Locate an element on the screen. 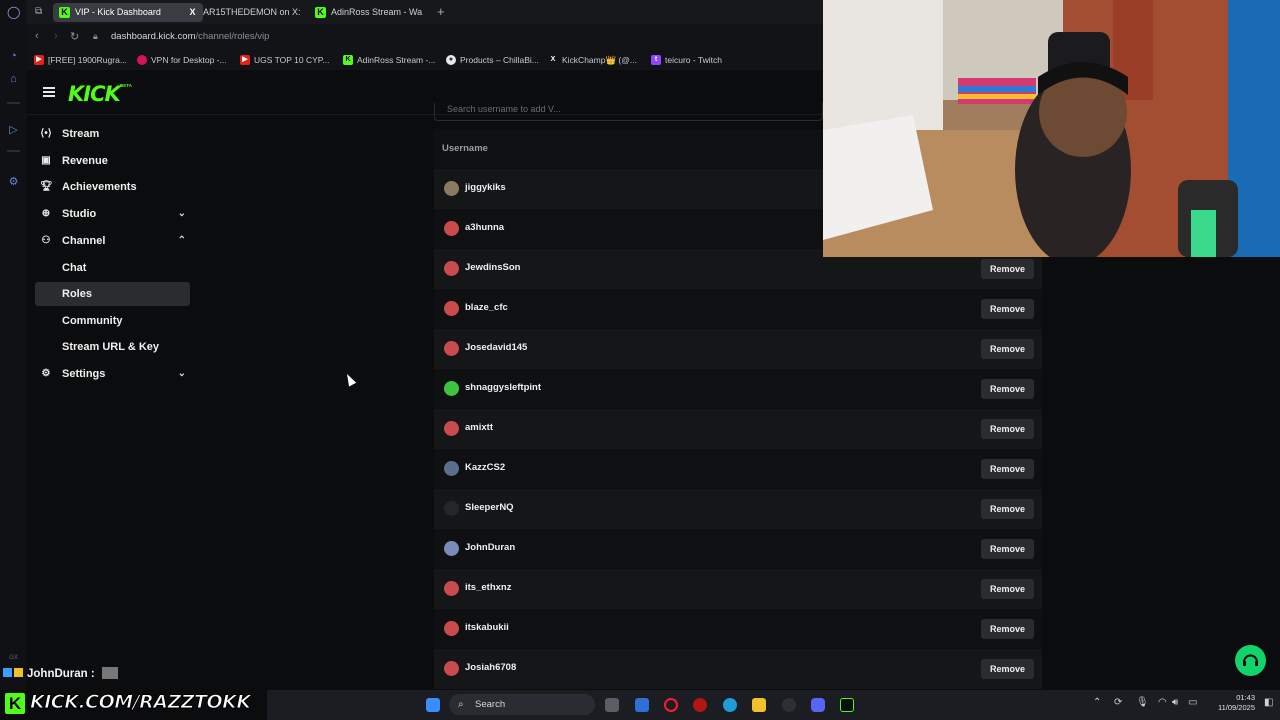  bookmark-7: t teicuro - Twitch is located at coordinates (686, 60).